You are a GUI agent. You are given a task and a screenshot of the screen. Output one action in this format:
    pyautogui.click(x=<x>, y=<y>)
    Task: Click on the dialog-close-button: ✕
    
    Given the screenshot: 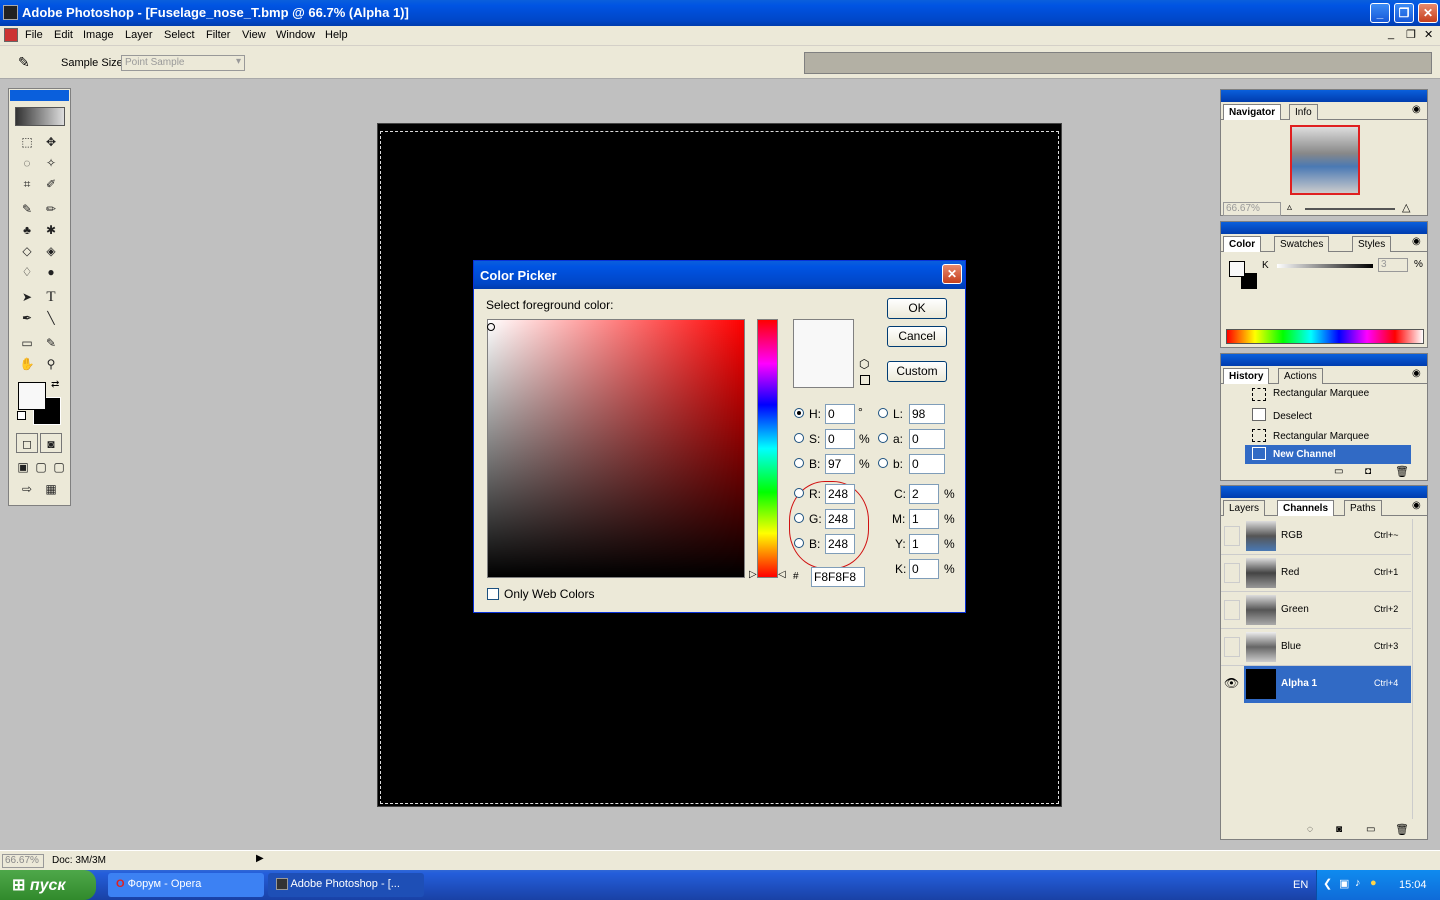 What is the action you would take?
    pyautogui.click(x=952, y=274)
    